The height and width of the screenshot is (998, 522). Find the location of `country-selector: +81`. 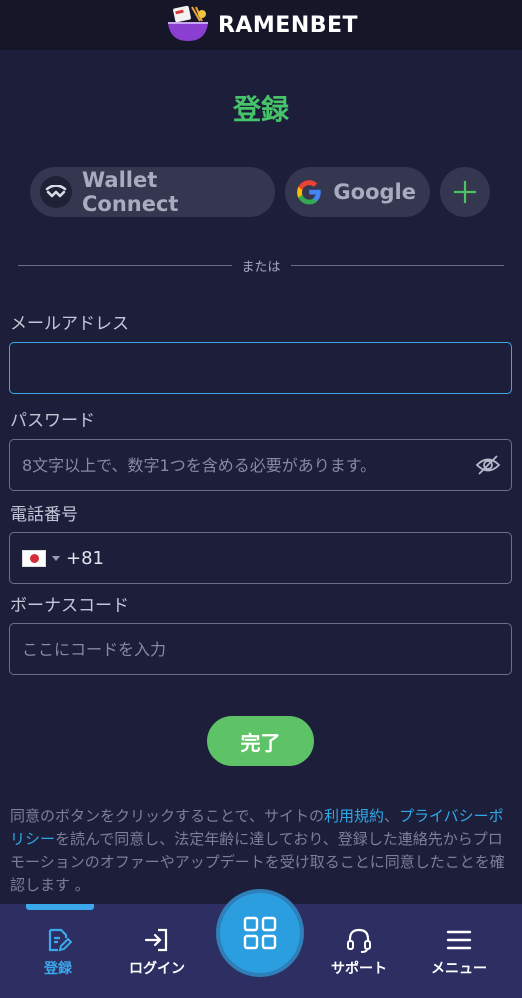

country-selector: +81 is located at coordinates (63, 558).